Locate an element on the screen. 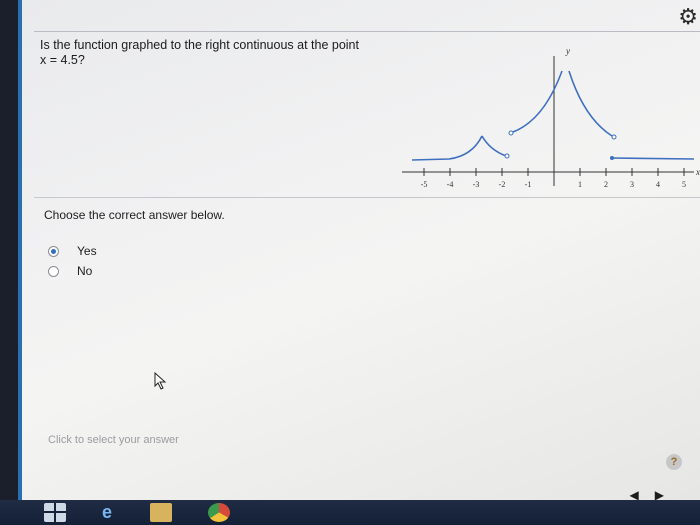 Image resolution: width=700 pixels, height=525 pixels. y-axis-label: y is located at coordinates (567, 51).